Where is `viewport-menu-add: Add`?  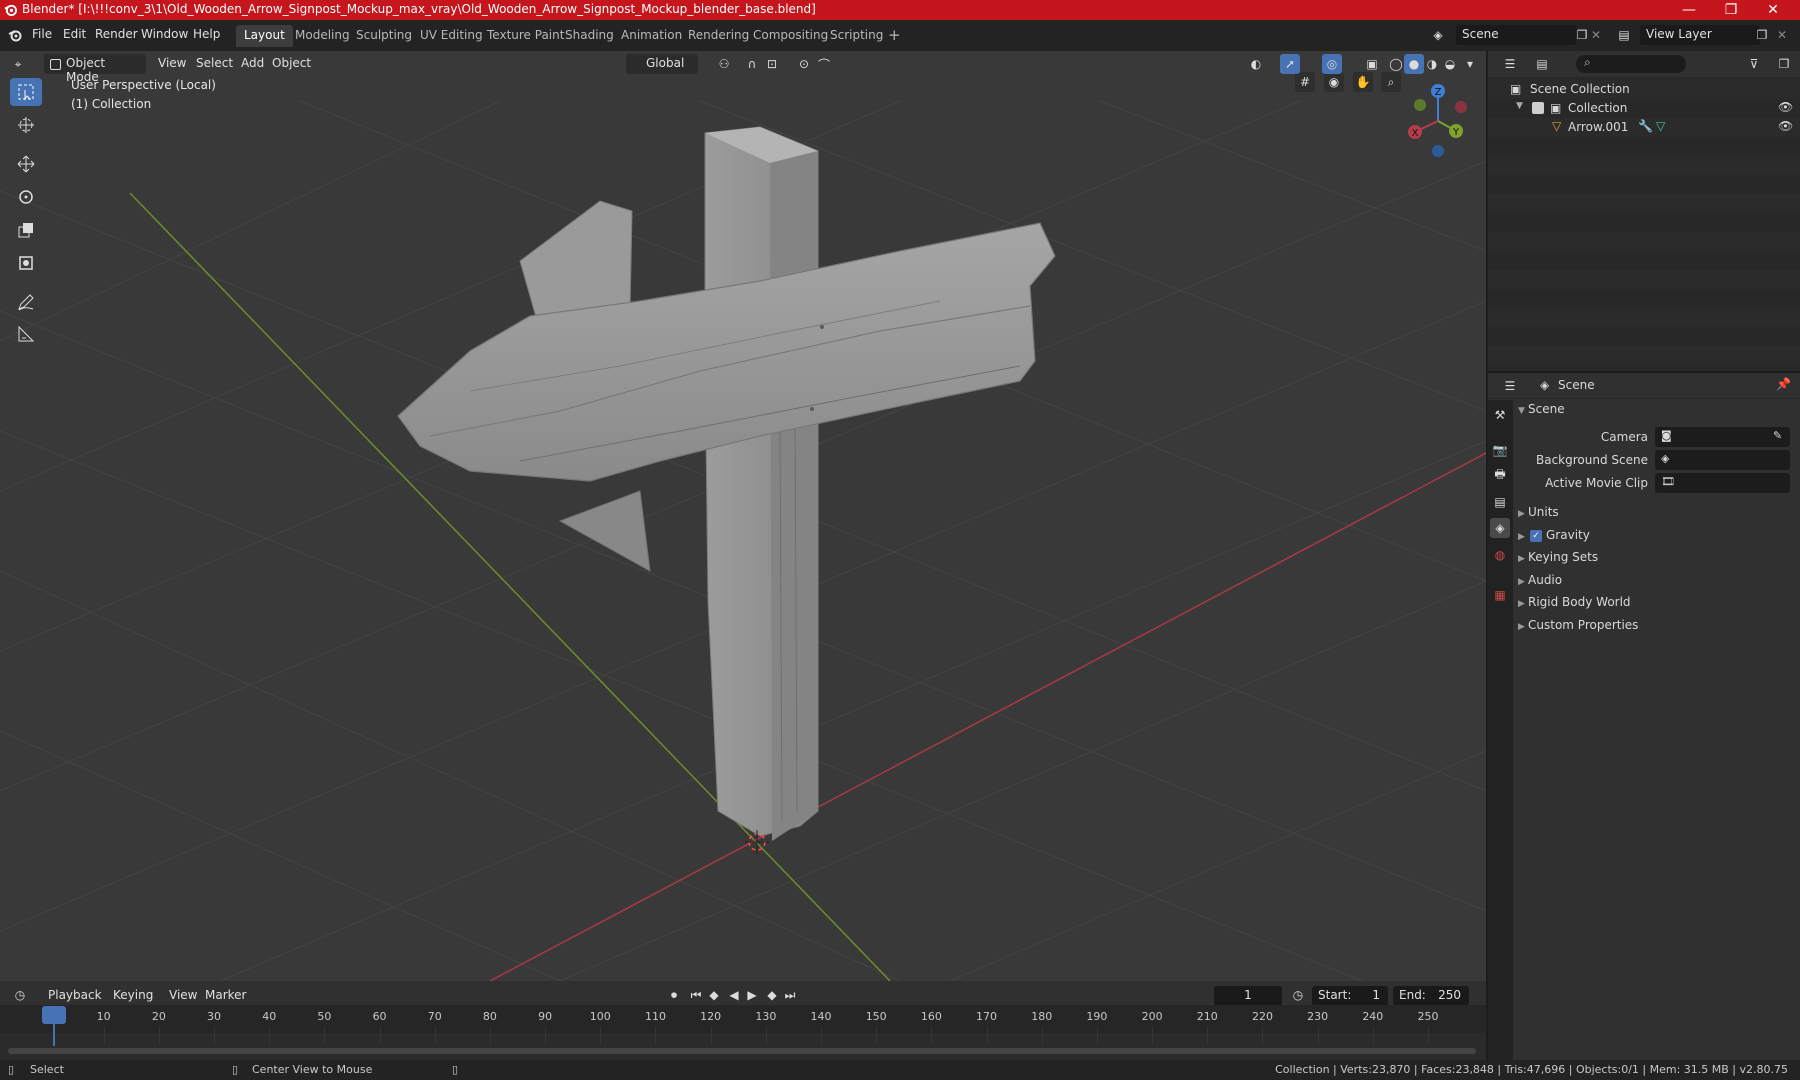 viewport-menu-add: Add is located at coordinates (252, 63).